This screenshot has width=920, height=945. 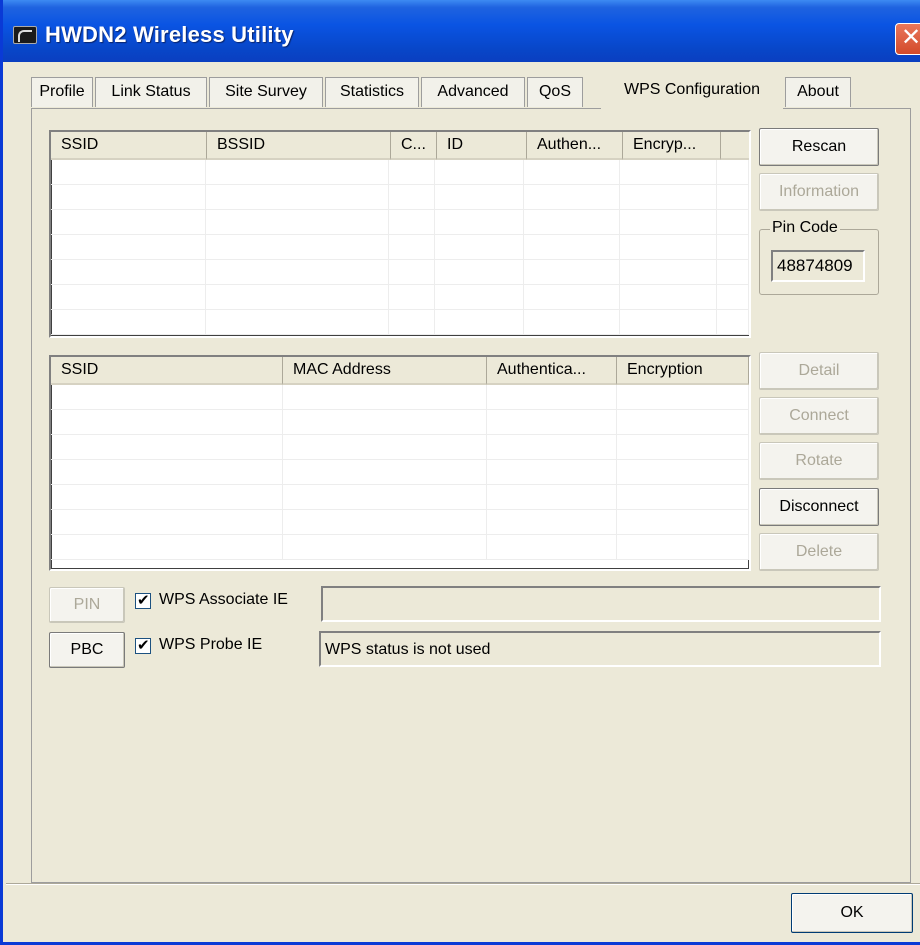 I want to click on wps-associate-ie-label: WPS Associate IE, so click(x=223, y=599).